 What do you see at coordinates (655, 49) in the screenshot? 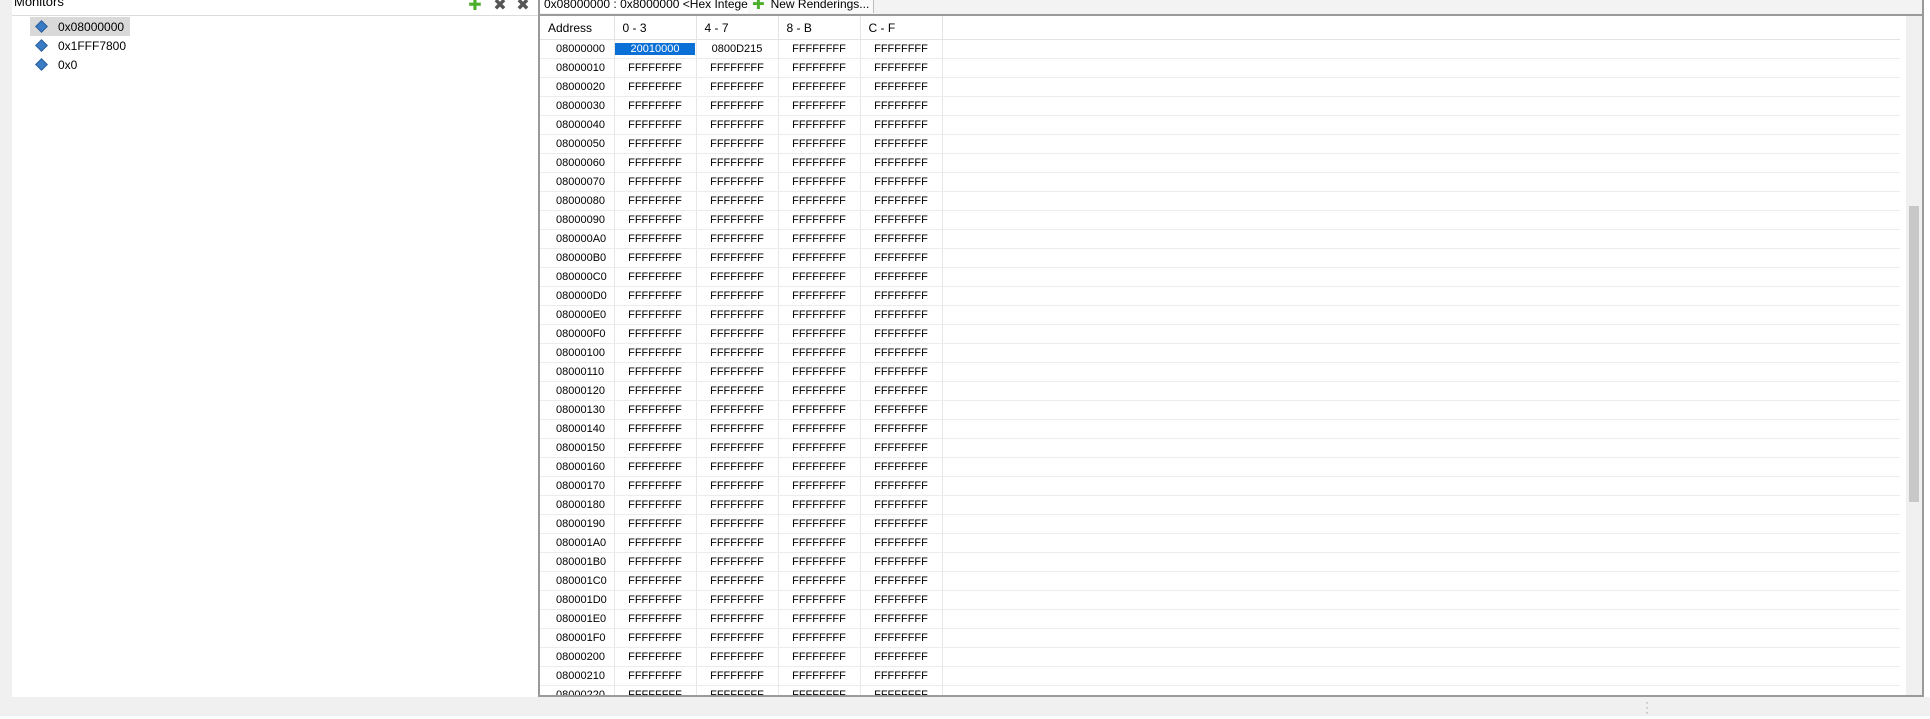
I see `memory-cell-selected: 20010000` at bounding box center [655, 49].